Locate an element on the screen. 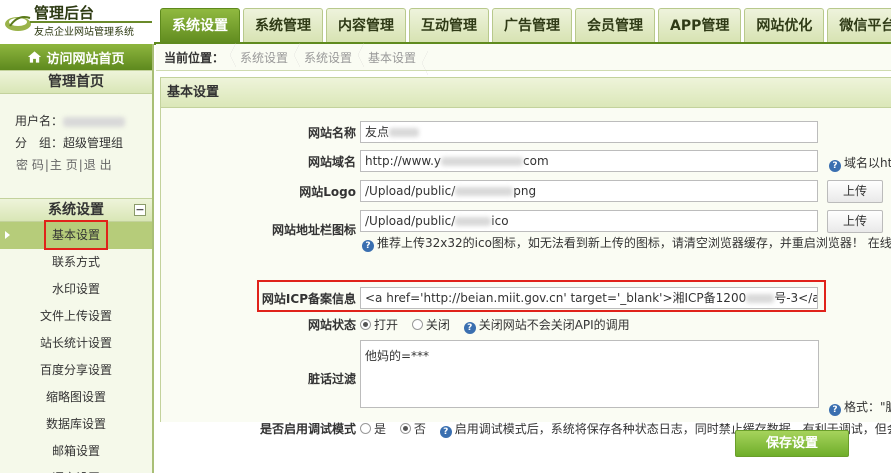 This screenshot has width=891, height=473. visit-site-label: 访问网站首页 is located at coordinates (85, 59).